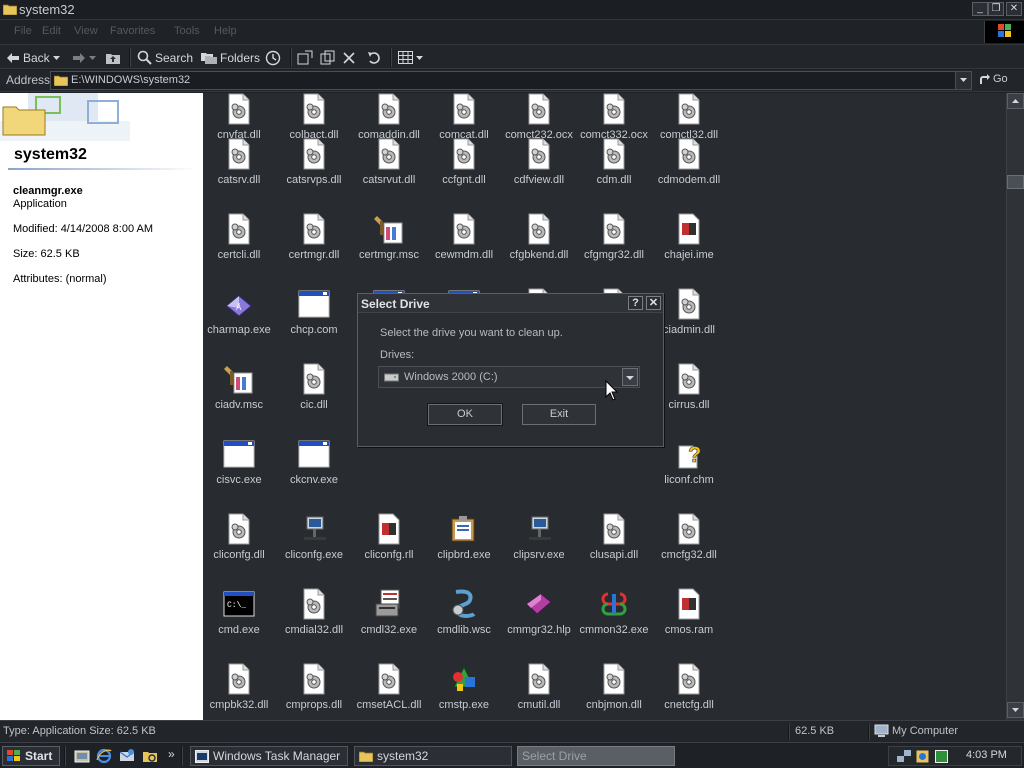 The height and width of the screenshot is (768, 1024). I want to click on file-item: cdm.dll, so click(614, 162).